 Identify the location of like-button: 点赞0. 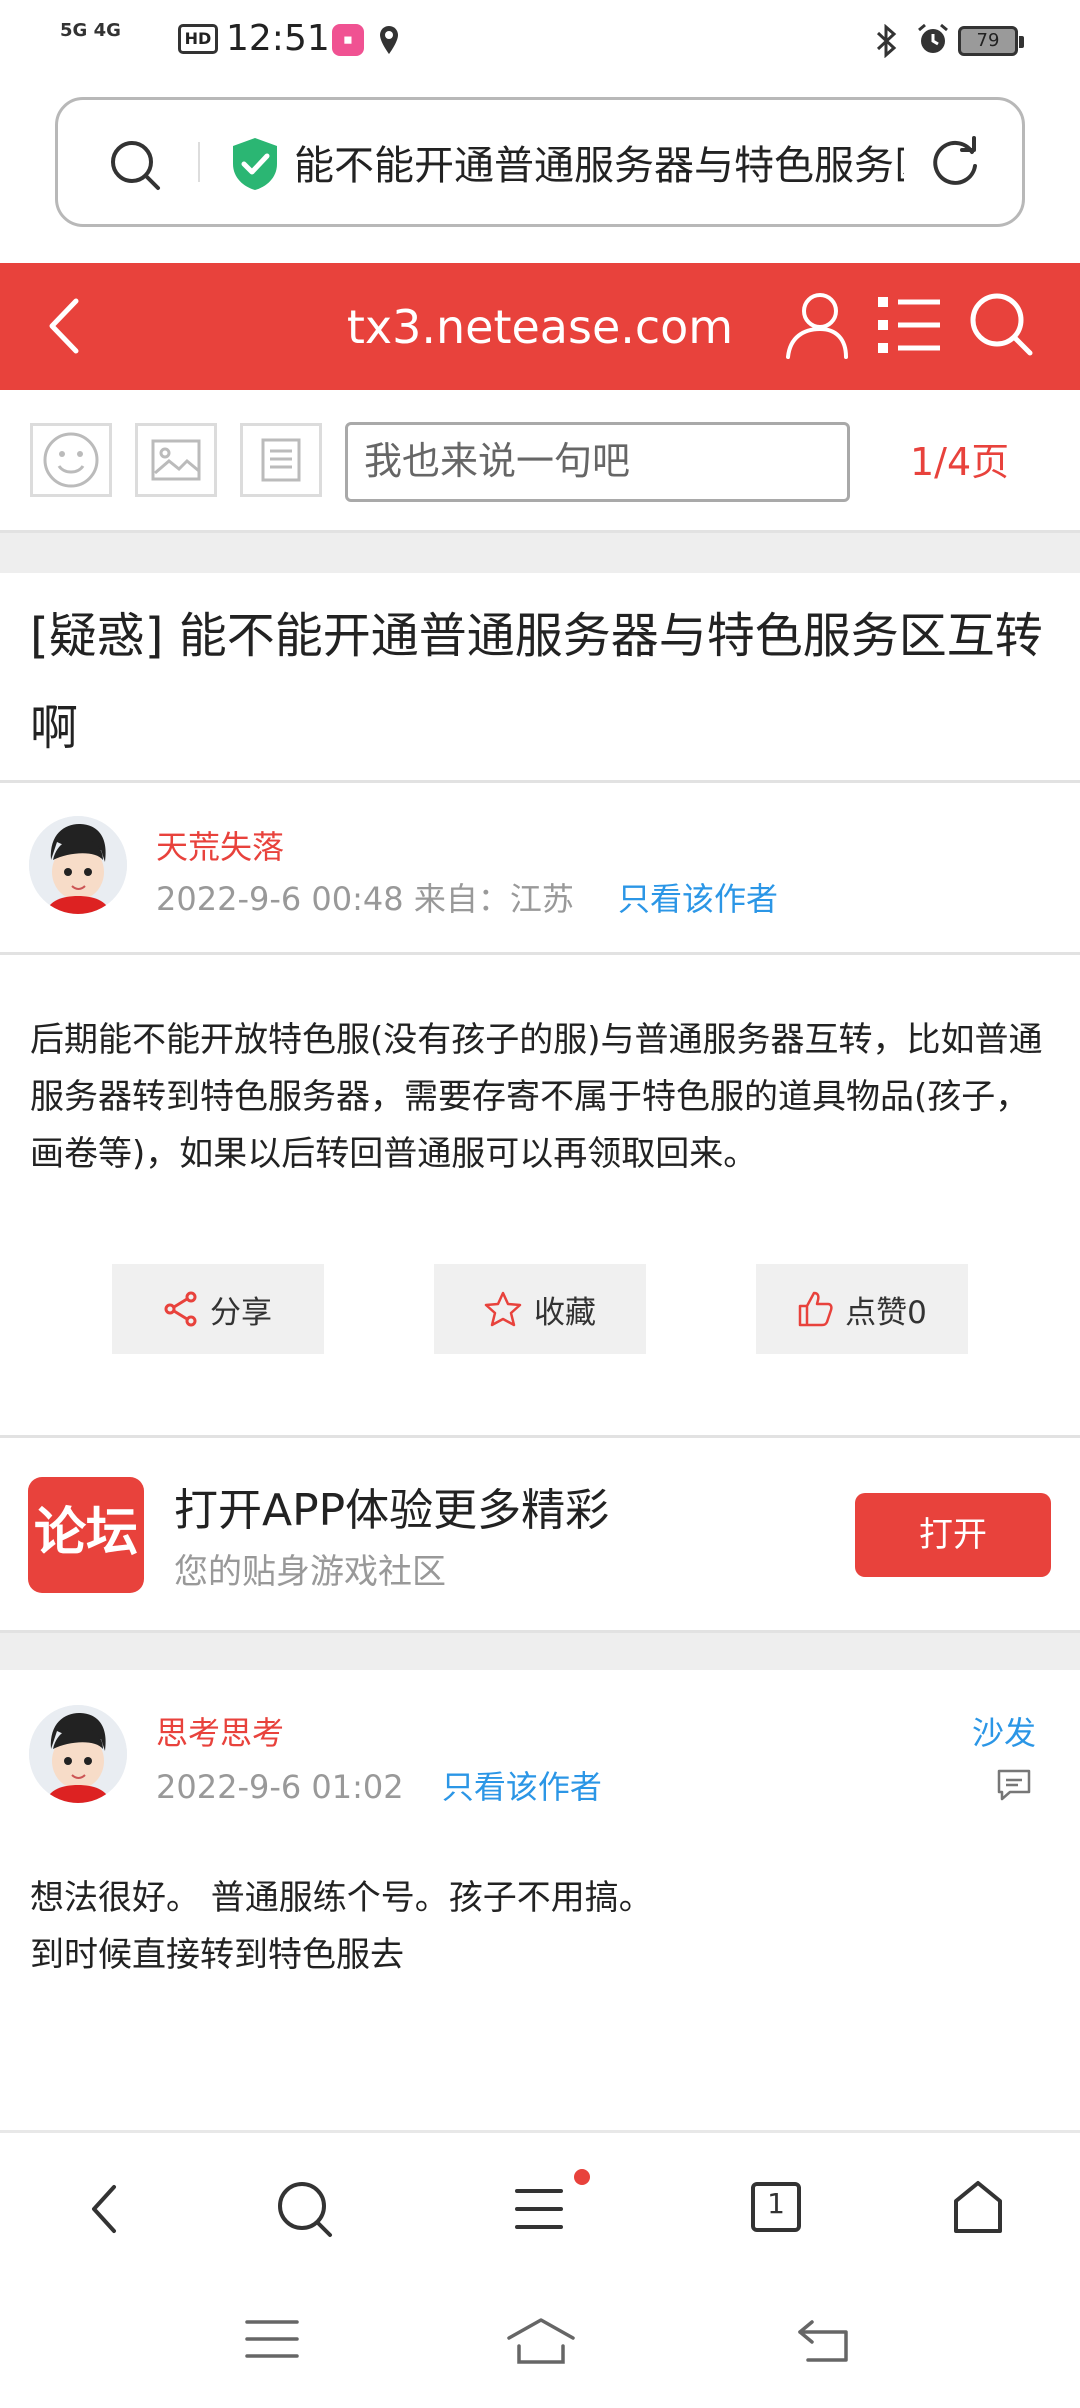
(862, 1309).